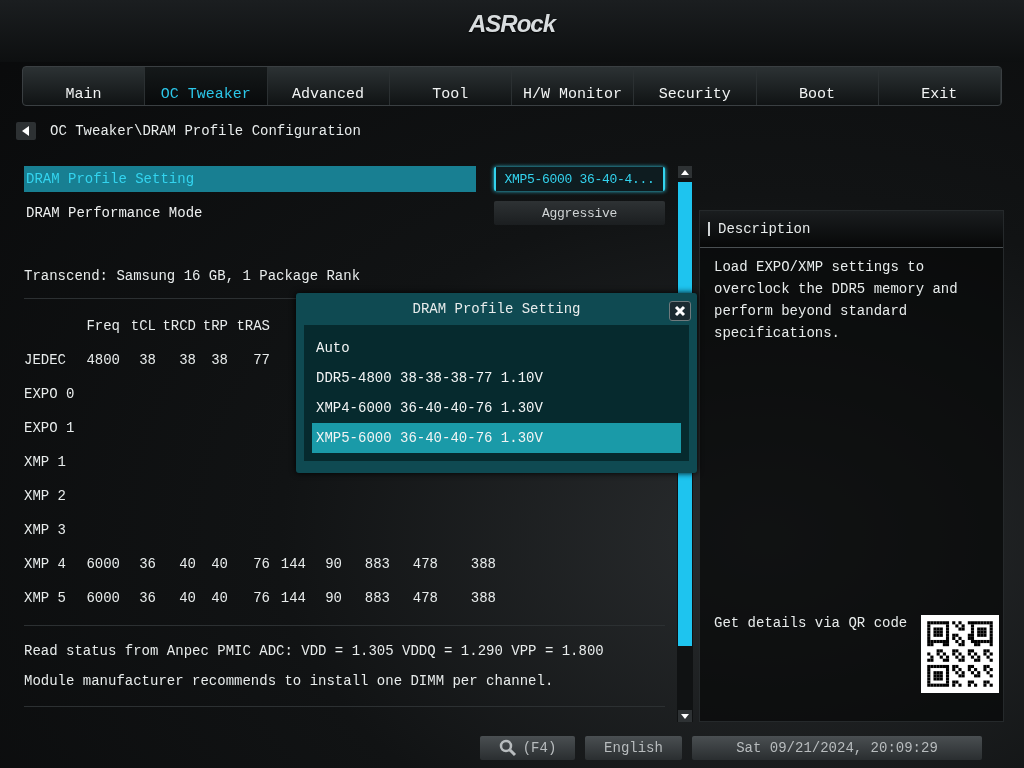 This screenshot has height=768, width=1024. What do you see at coordinates (709, 229) in the screenshot?
I see `divider-mark` at bounding box center [709, 229].